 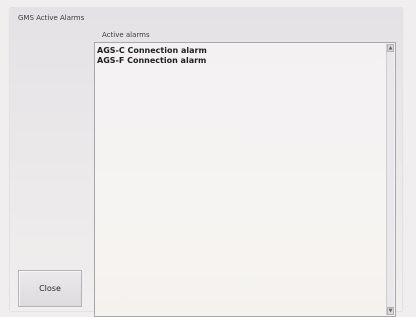 I want to click on list-item: AGS-C Connection alarm, so click(x=152, y=51).